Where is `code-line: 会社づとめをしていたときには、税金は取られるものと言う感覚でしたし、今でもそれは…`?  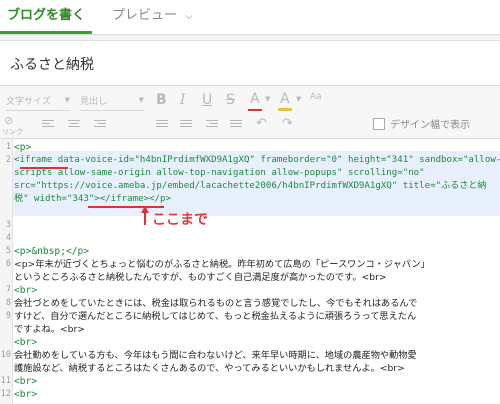 code-line: 会社づとめをしていたときには、税金は取られるものと言う感覚でしたし、今でもそれは… is located at coordinates (216, 303).